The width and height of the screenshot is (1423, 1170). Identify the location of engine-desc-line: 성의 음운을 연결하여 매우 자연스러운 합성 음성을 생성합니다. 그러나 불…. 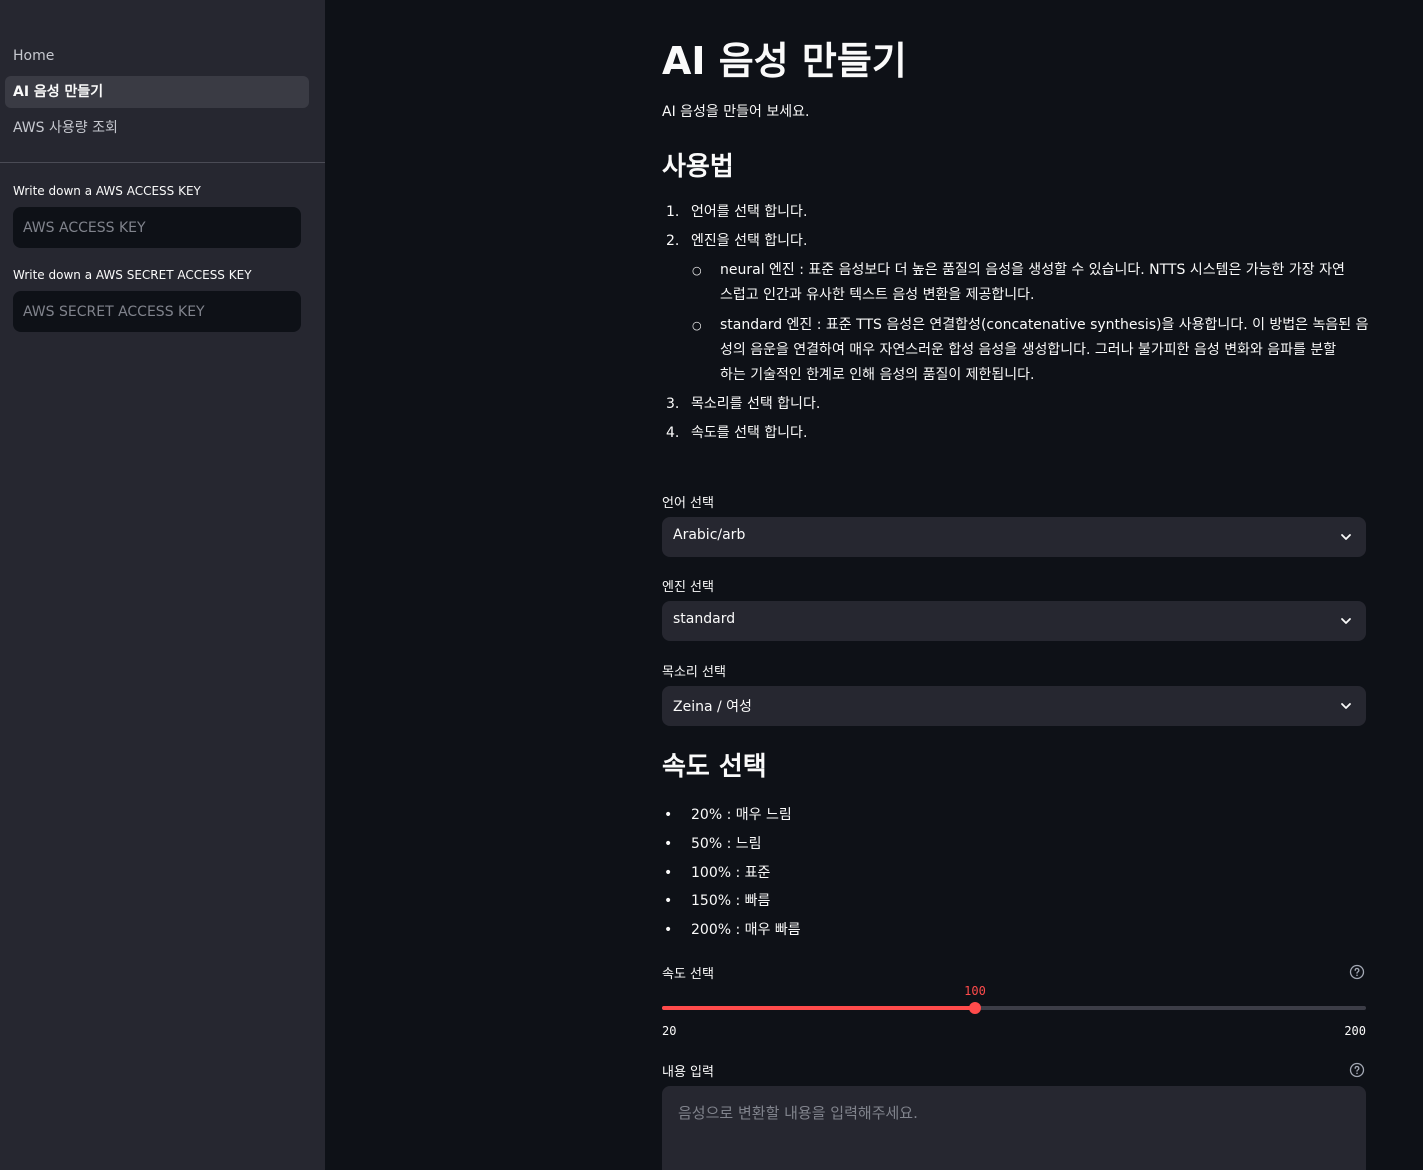
(1028, 350).